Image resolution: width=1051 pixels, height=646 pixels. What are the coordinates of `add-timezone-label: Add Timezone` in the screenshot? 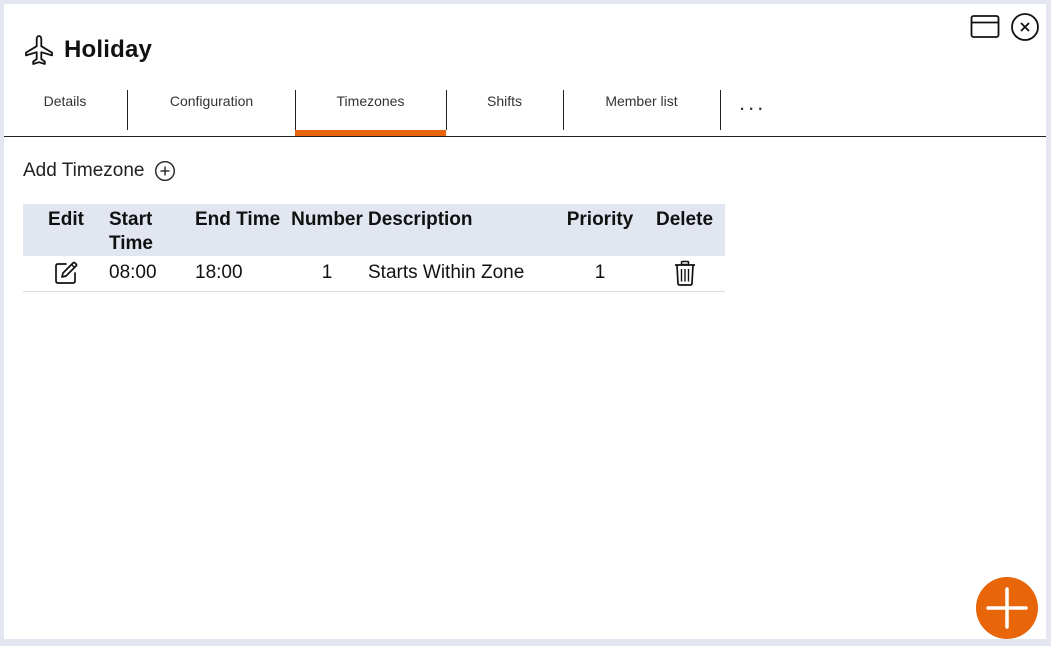 It's located at (84, 170).